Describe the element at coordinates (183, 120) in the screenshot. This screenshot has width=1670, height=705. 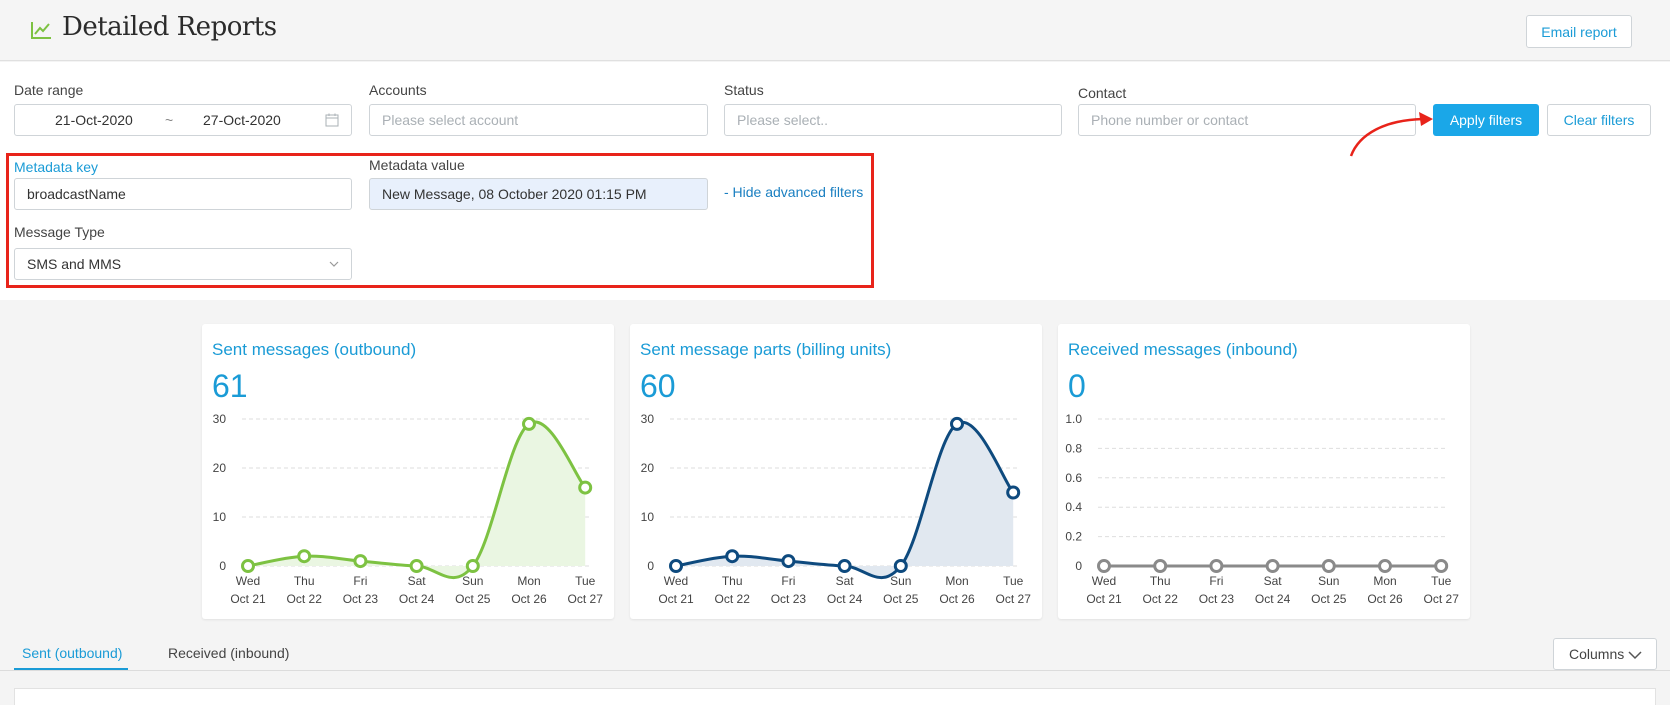
I see `date-range-picker: 21-Oct-2020 ~ 27-Oct-2020` at that location.